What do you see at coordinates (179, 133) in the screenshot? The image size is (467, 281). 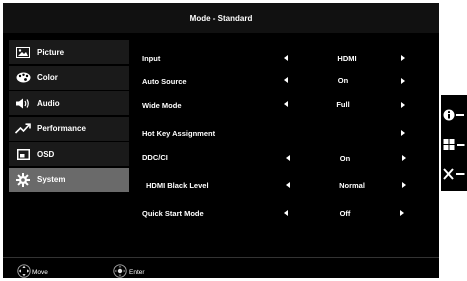 I see `setting-label: Hot Key Assignment` at bounding box center [179, 133].